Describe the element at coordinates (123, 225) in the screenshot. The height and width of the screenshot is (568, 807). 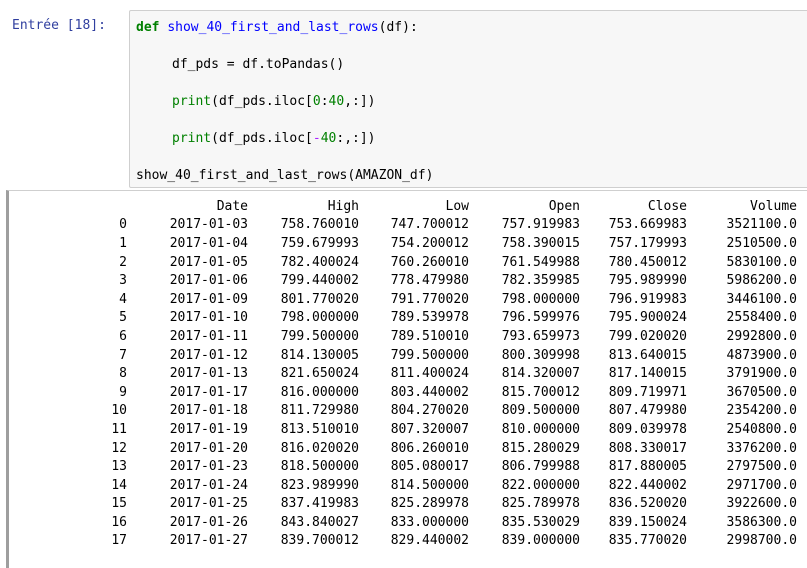
I see `row-index: 0` at that location.